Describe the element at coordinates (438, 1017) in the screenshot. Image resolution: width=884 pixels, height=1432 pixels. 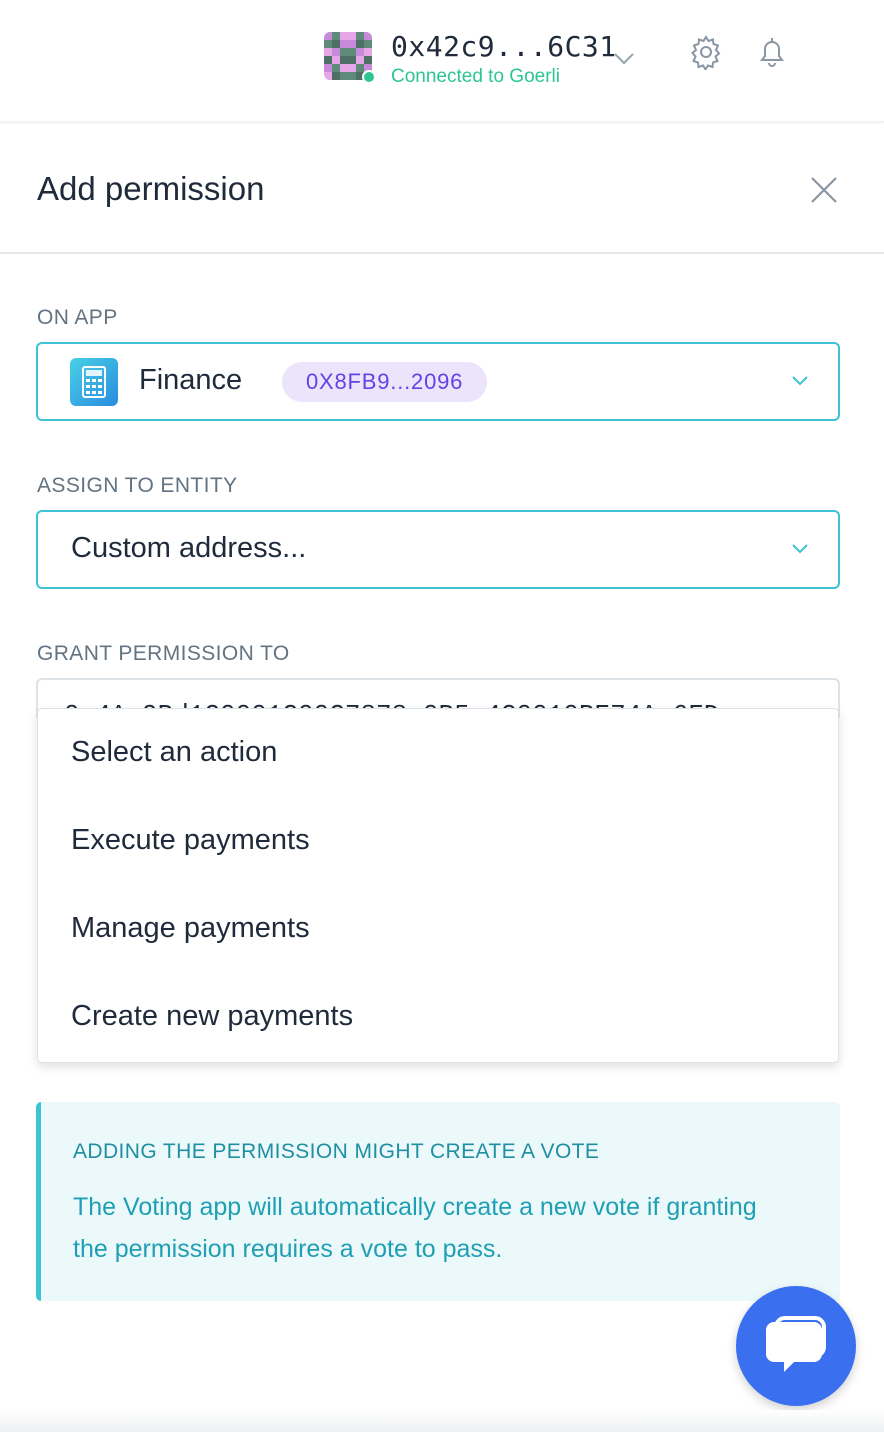
I see `dropdown-option-create-new-payments: Create new payments` at that location.